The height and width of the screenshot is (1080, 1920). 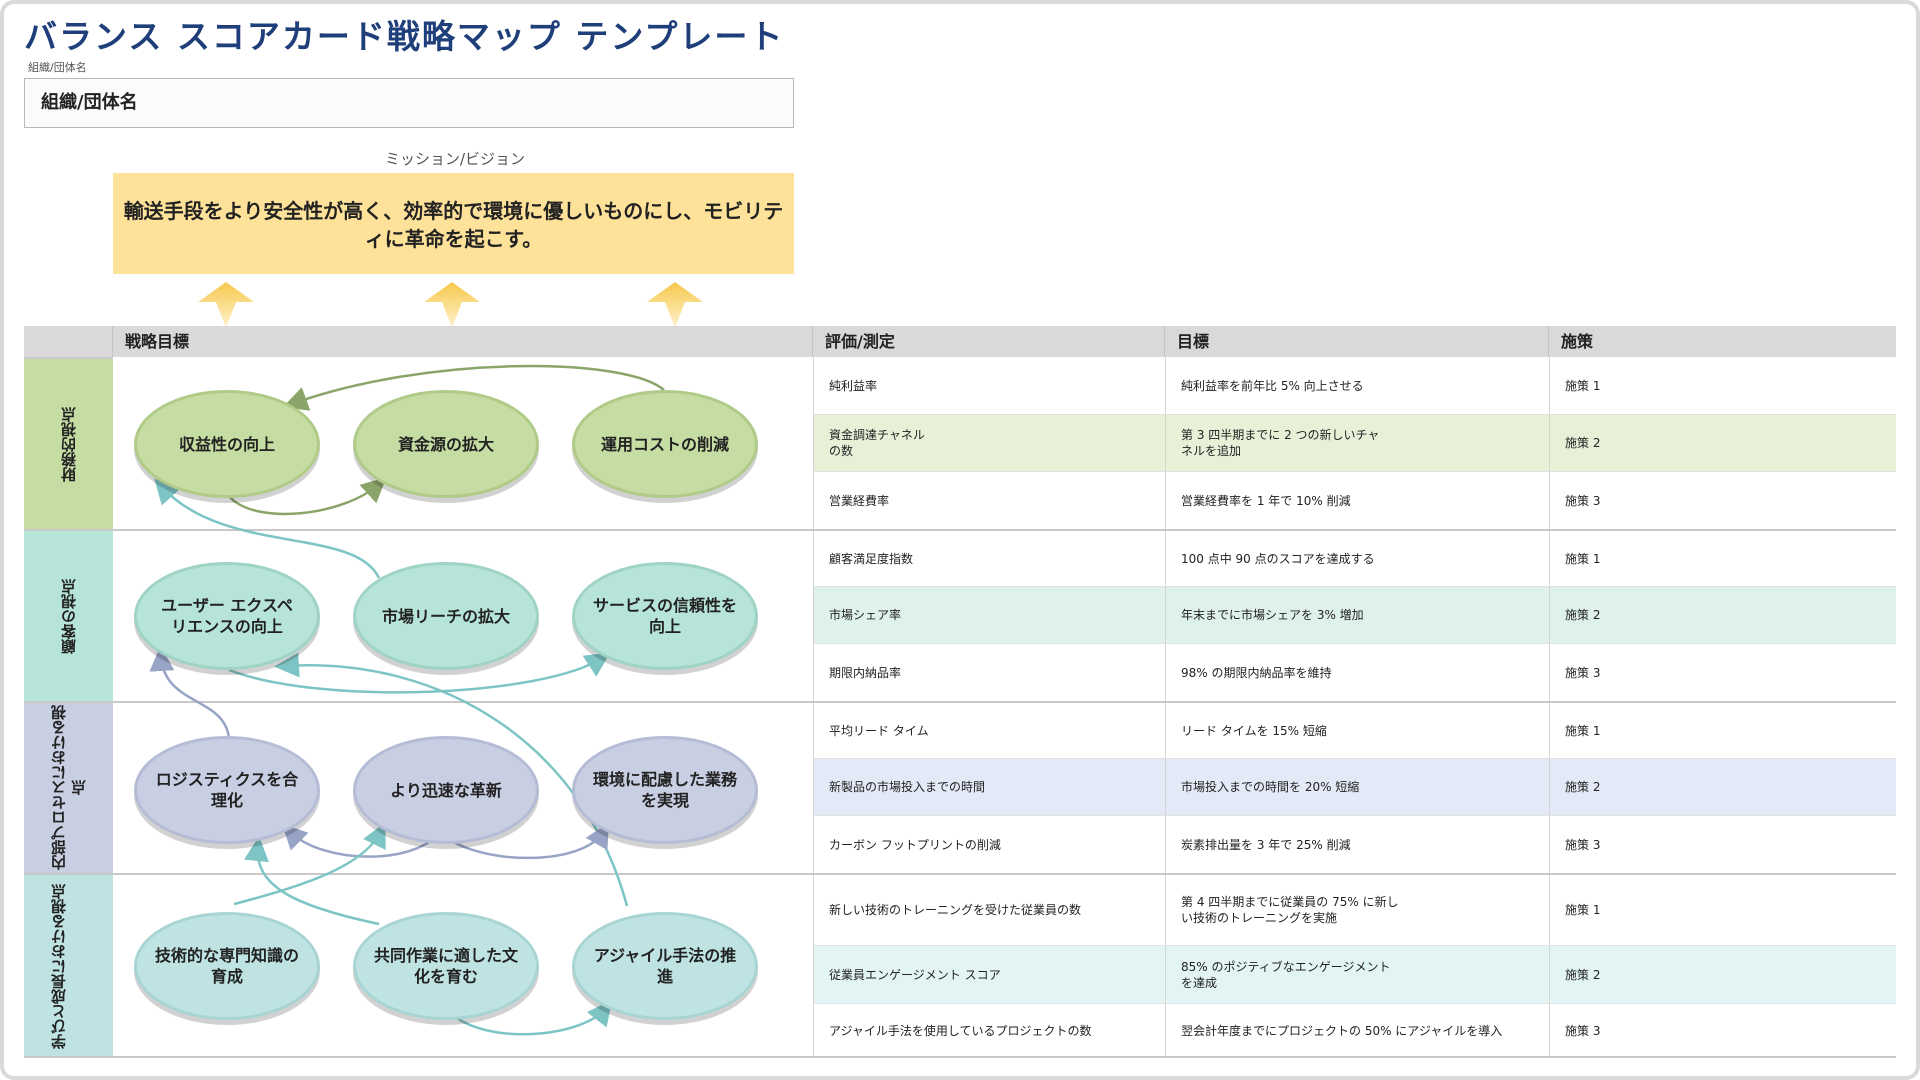 I want to click on target-cell: 第 4 四半期までに従業員の 75% に新しい技術のトレーニングを実施, so click(x=1357, y=910).